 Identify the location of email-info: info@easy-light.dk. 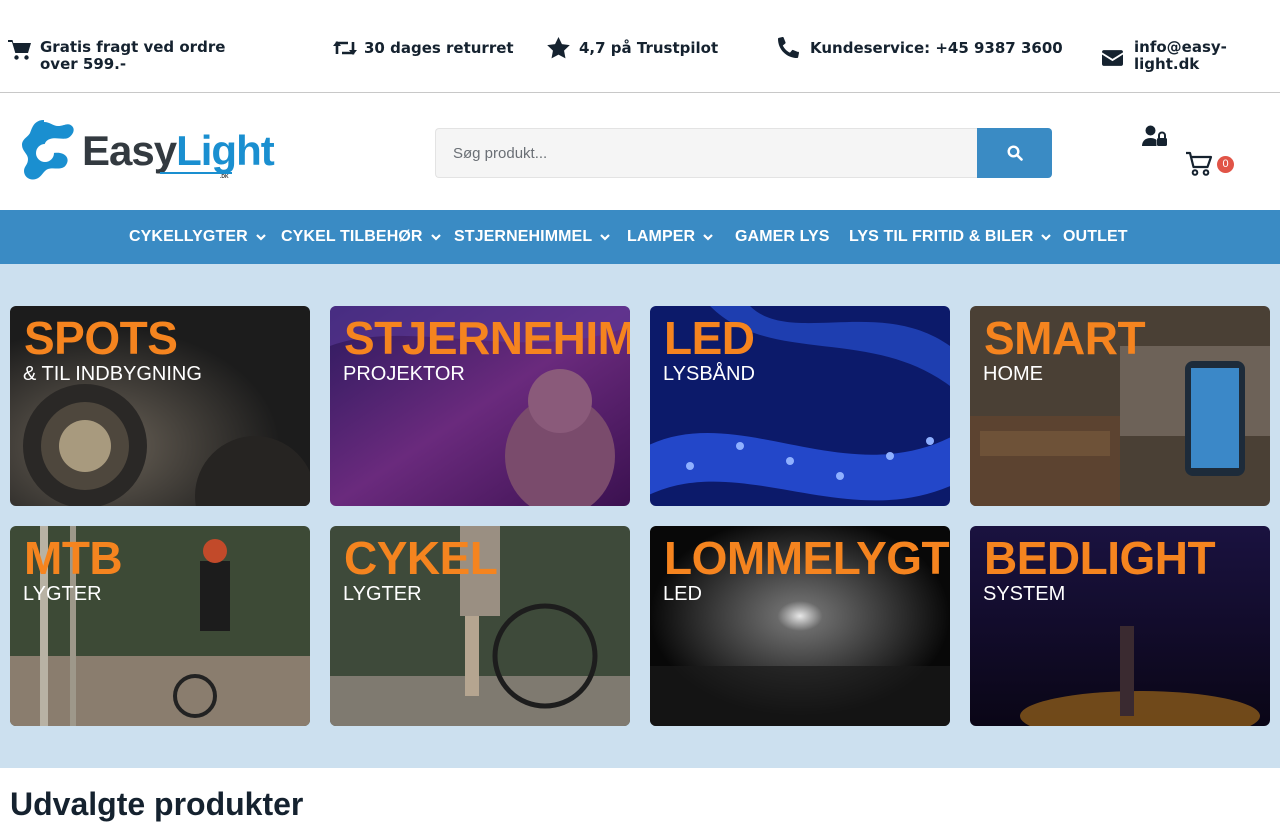
(1187, 56).